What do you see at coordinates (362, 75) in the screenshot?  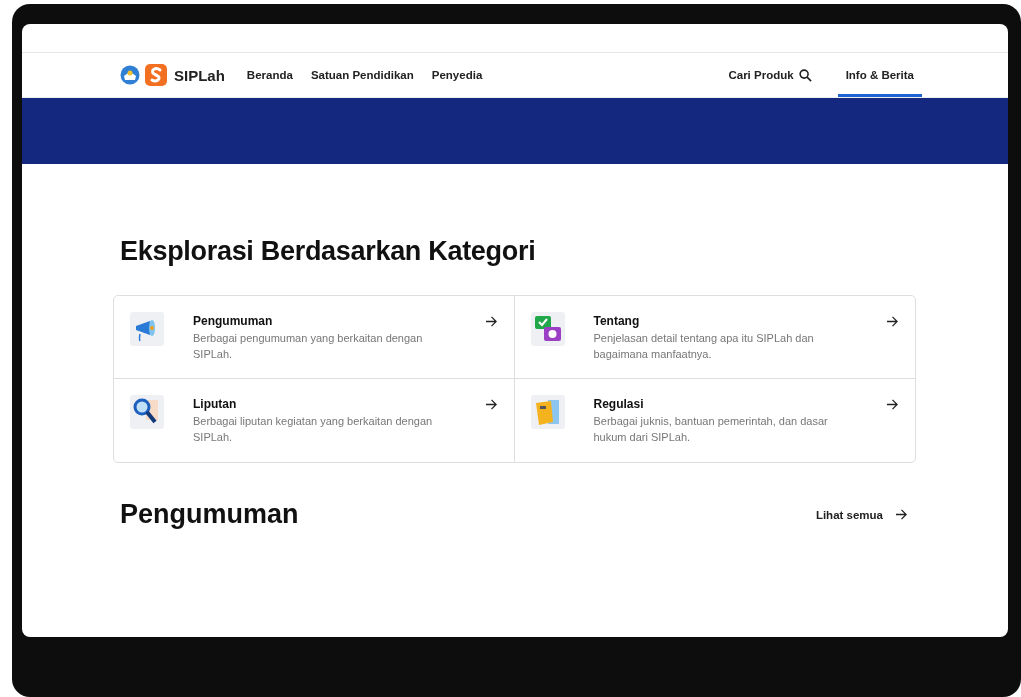 I see `nav-link: Satuan Pendidikan` at bounding box center [362, 75].